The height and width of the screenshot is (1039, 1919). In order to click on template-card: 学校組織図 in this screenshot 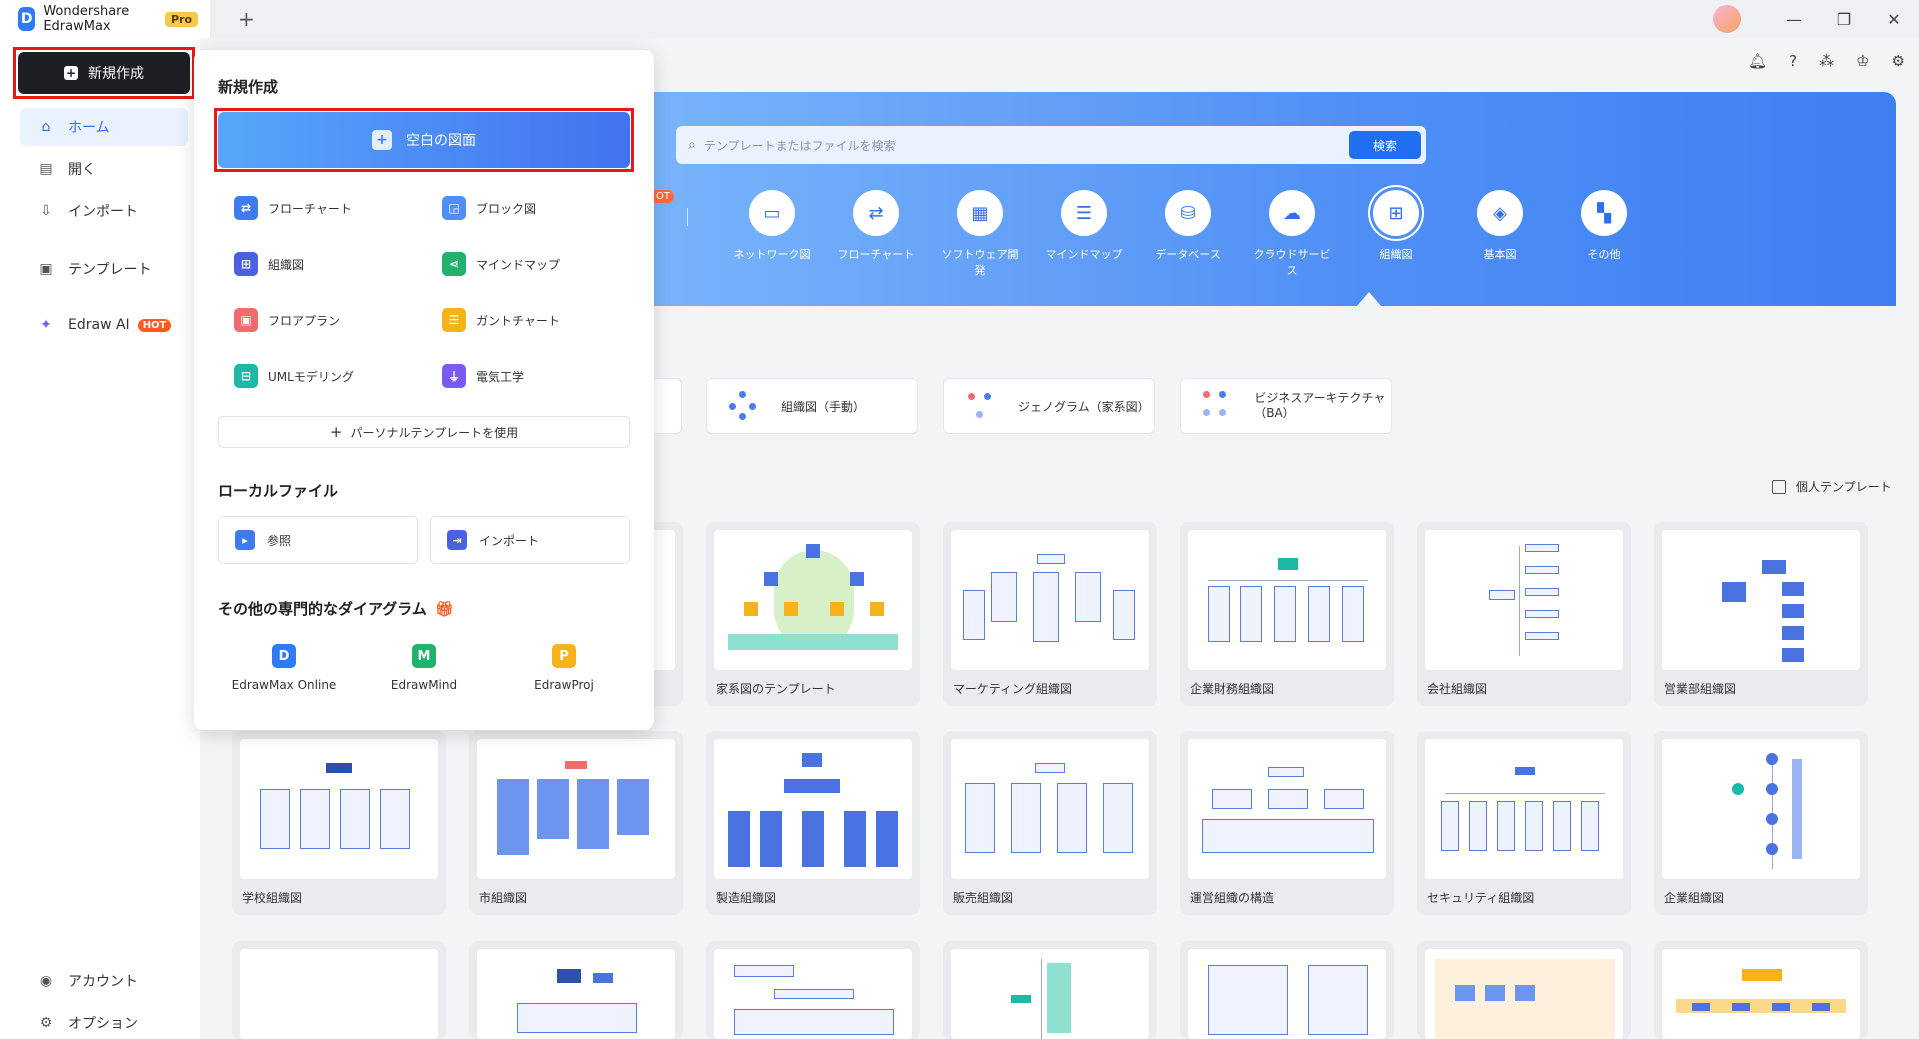, I will do `click(339, 823)`.